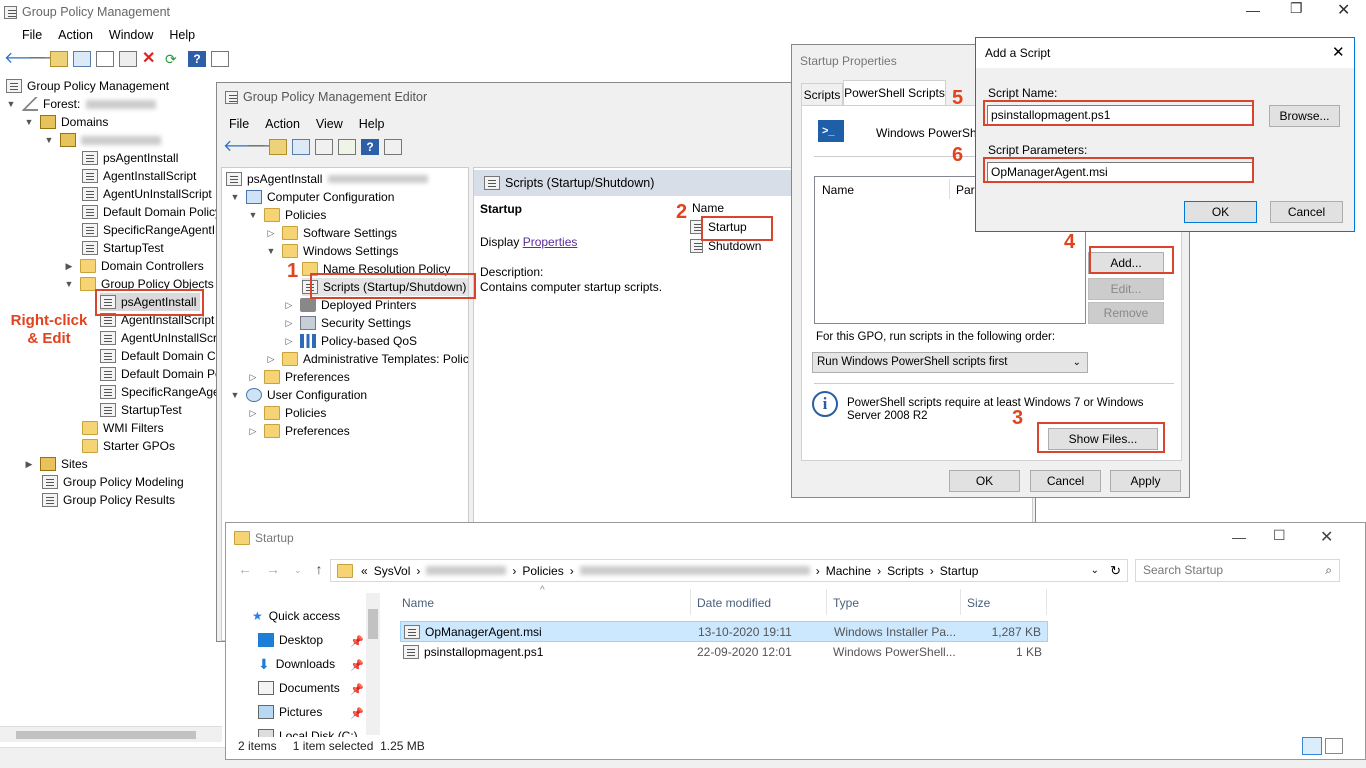 The image size is (1366, 768). What do you see at coordinates (141, 410) in the screenshot?
I see `tree-gpo-item: StartupTest` at bounding box center [141, 410].